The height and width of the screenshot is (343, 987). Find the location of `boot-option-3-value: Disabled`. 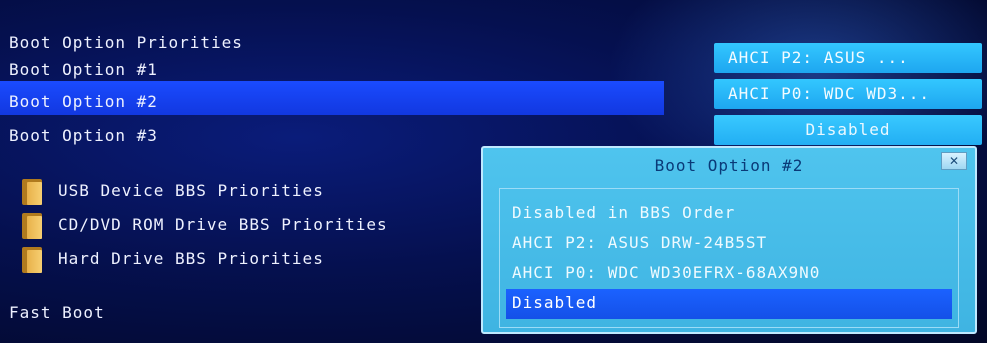

boot-option-3-value: Disabled is located at coordinates (848, 130).